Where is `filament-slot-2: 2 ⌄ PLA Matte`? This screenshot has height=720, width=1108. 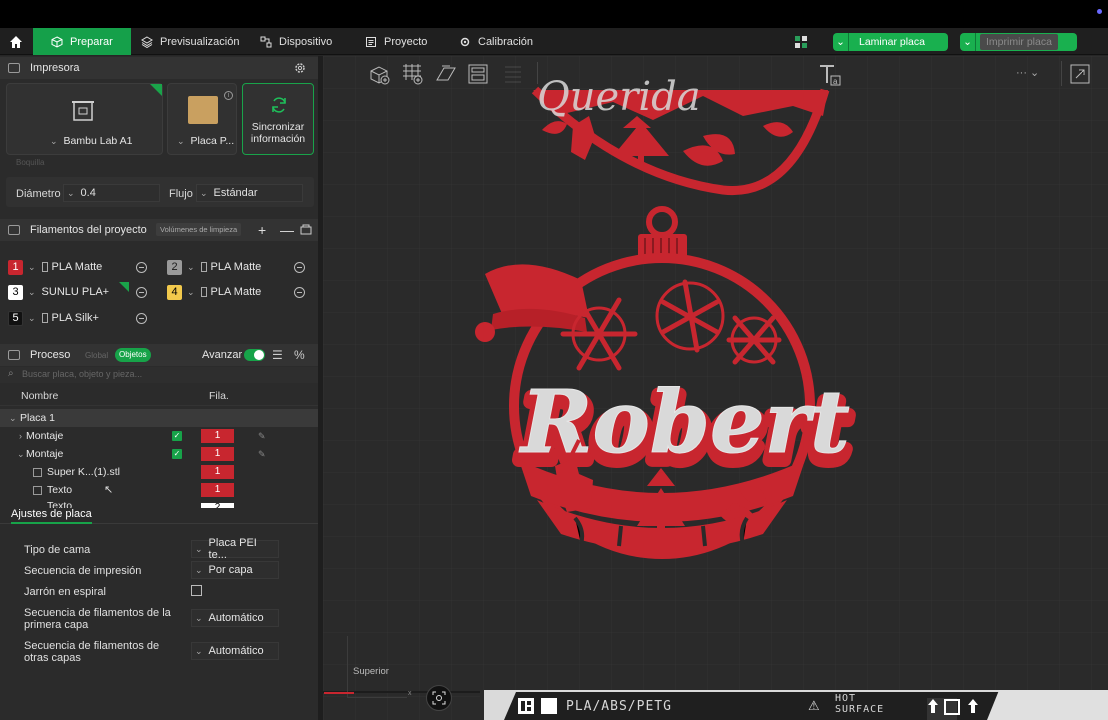 filament-slot-2: 2 ⌄ PLA Matte is located at coordinates (214, 267).